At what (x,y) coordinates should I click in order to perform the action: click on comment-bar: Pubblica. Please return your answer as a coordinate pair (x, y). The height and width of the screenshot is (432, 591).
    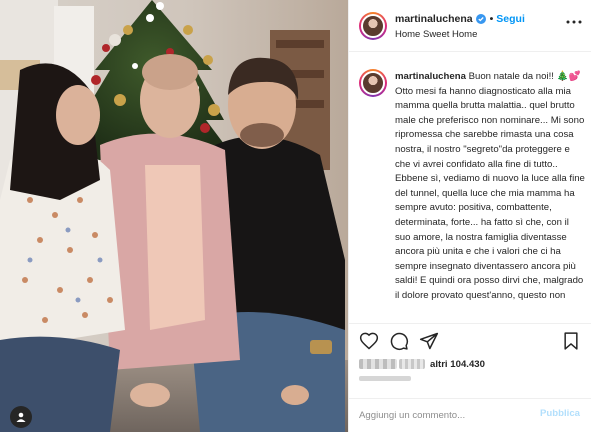
    Looking at the image, I should click on (470, 415).